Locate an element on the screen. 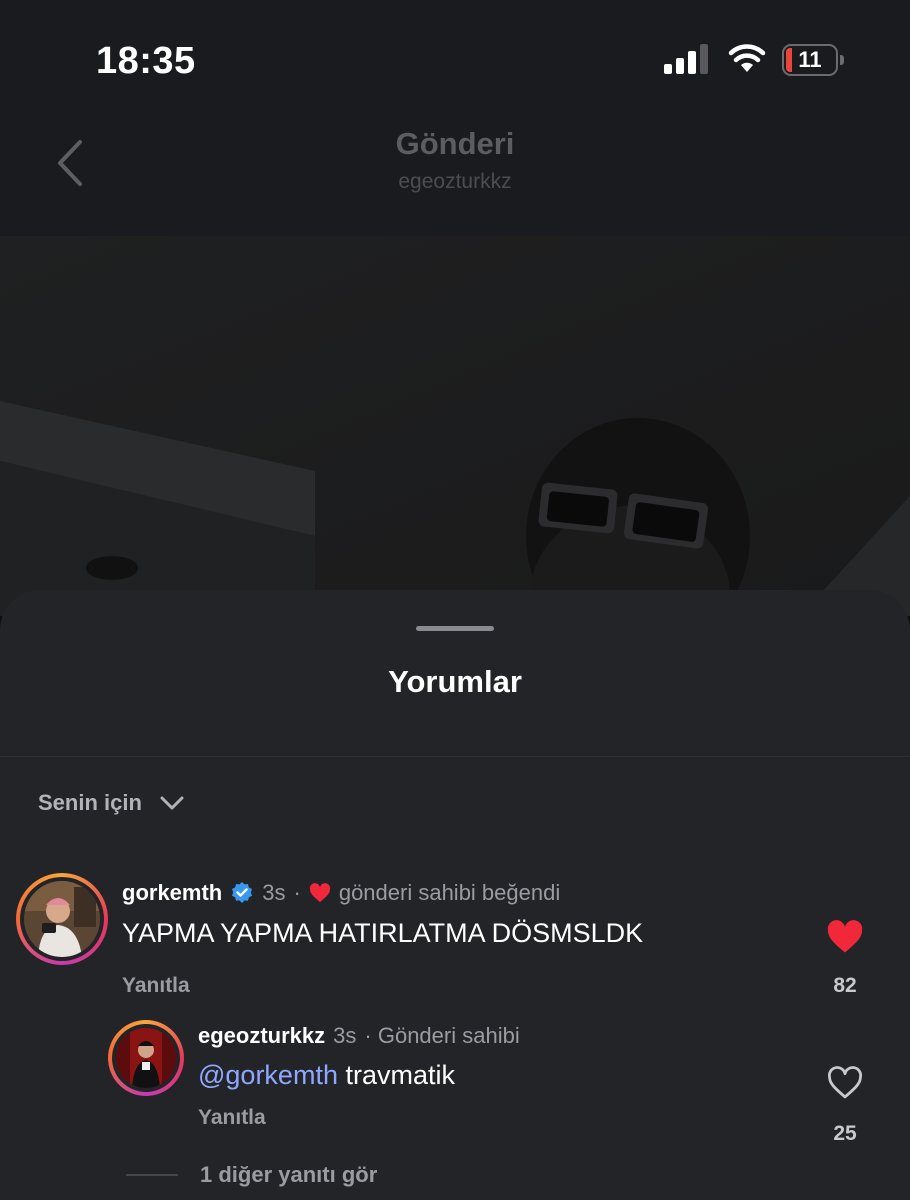 Image resolution: width=910 pixels, height=1200 pixels. like-button-outline-icon is located at coordinates (845, 1083).